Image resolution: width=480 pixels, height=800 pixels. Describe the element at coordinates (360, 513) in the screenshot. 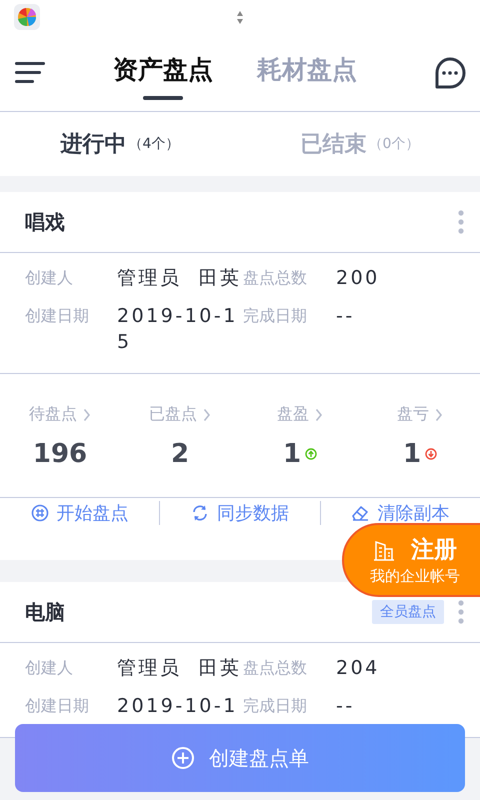

I see `eraser-icon` at that location.